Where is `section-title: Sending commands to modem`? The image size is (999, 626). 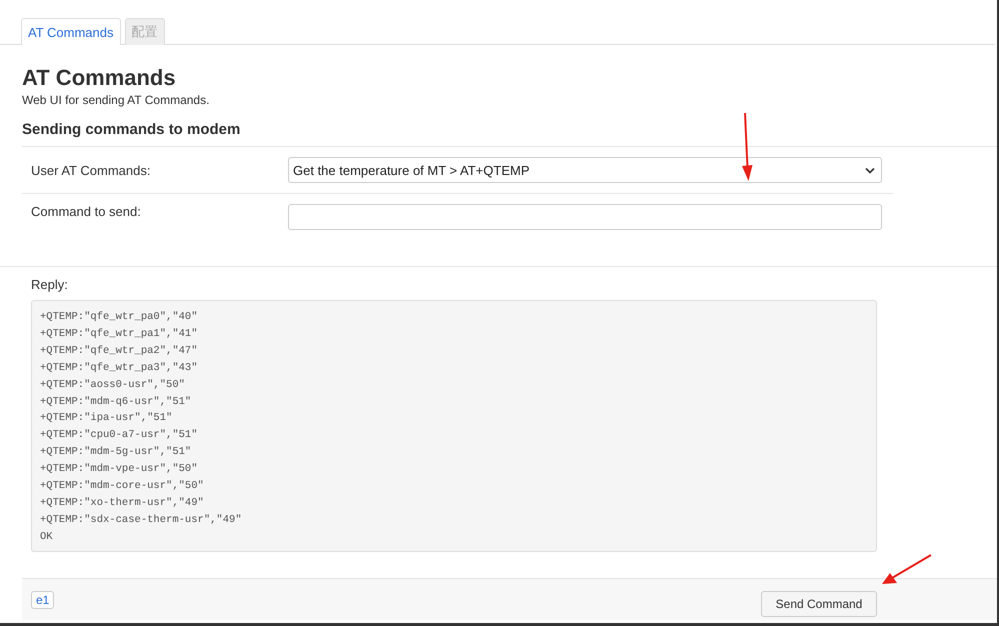 section-title: Sending commands to modem is located at coordinates (132, 129).